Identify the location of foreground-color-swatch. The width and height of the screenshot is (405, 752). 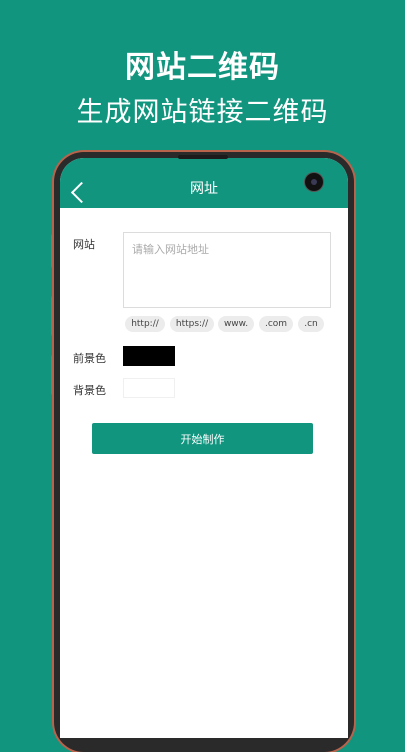
(149, 356).